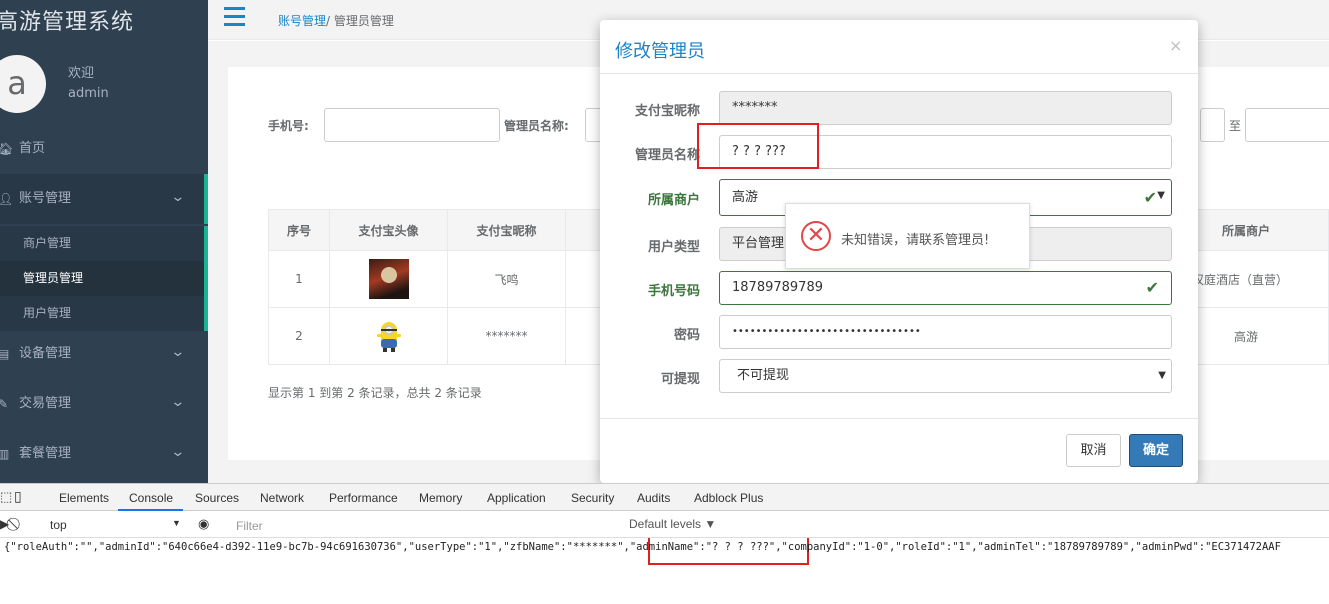 Image resolution: width=1329 pixels, height=604 pixels. What do you see at coordinates (363, 21) in the screenshot?
I see `breadcrumb-current: 管理员管理` at bounding box center [363, 21].